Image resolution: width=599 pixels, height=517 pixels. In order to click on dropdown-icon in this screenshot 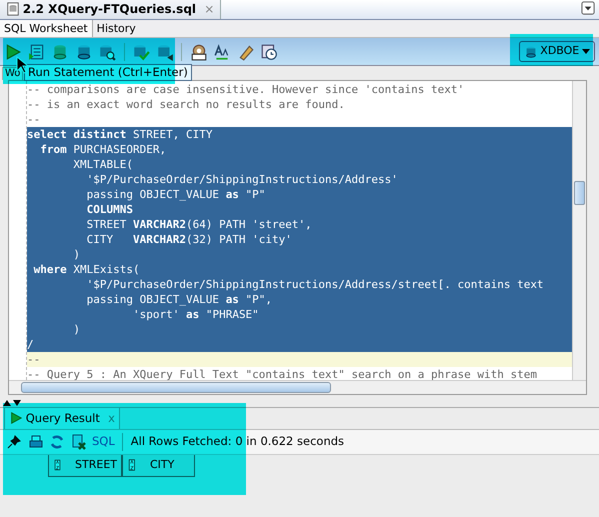, I will do `click(588, 8)`.